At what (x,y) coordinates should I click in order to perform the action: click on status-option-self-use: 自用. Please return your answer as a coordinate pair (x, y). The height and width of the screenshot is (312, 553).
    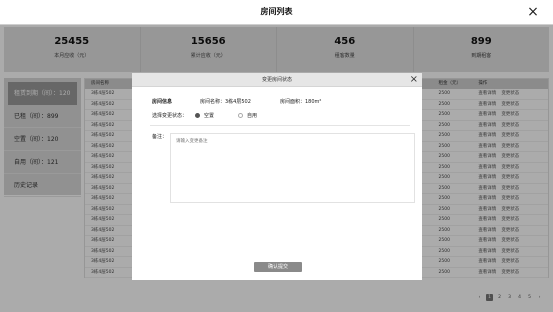
    Looking at the image, I should click on (247, 115).